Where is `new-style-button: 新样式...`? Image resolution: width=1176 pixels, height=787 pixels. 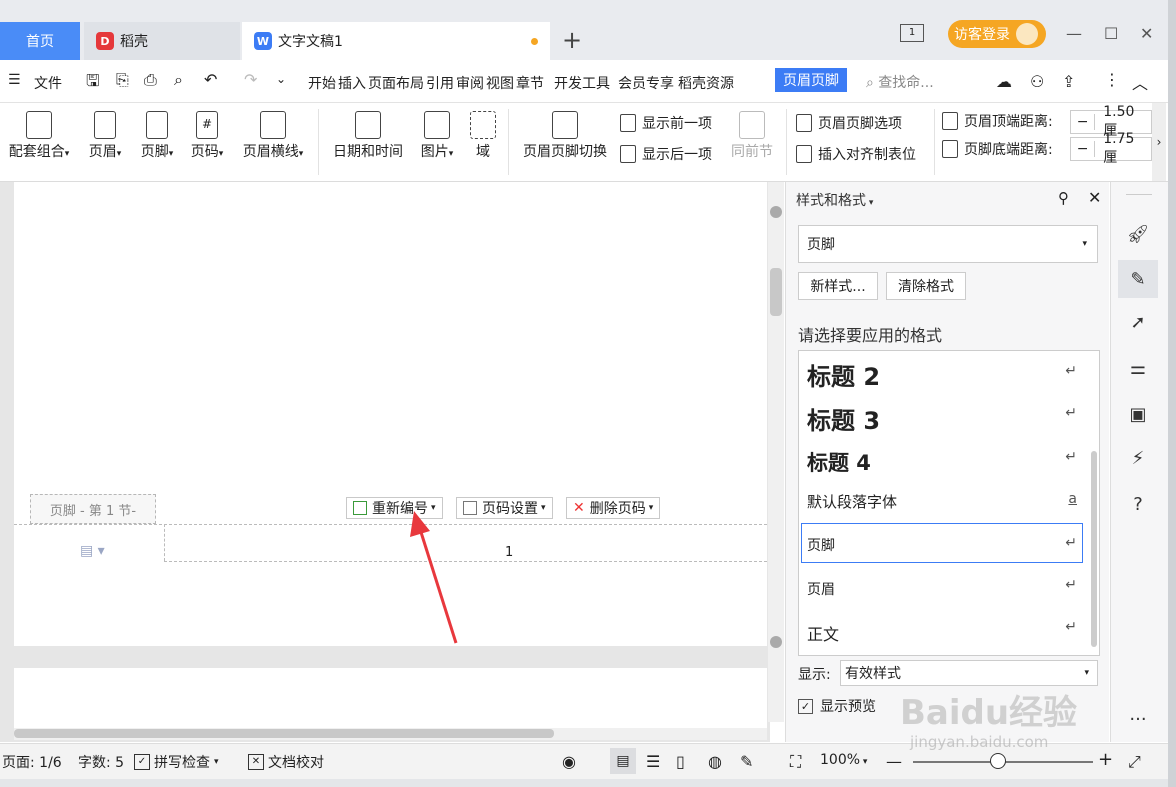
new-style-button: 新样式... is located at coordinates (838, 286).